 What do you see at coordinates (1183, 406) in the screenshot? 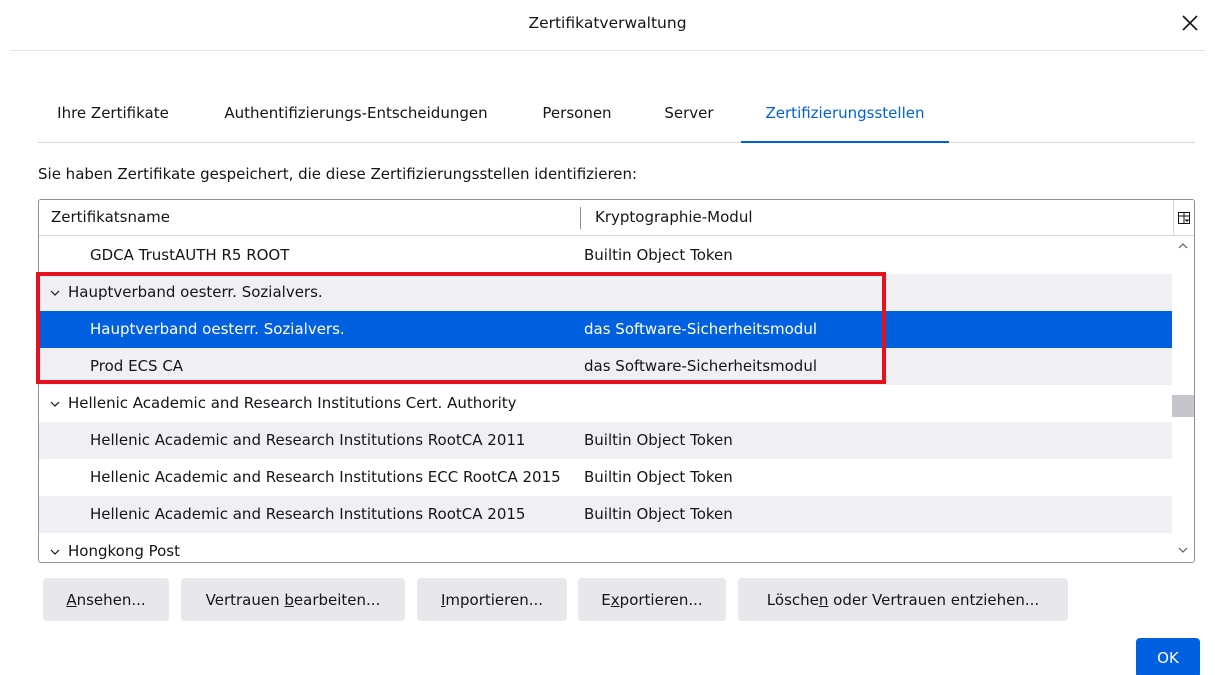
I see `scrollbar-thumb` at bounding box center [1183, 406].